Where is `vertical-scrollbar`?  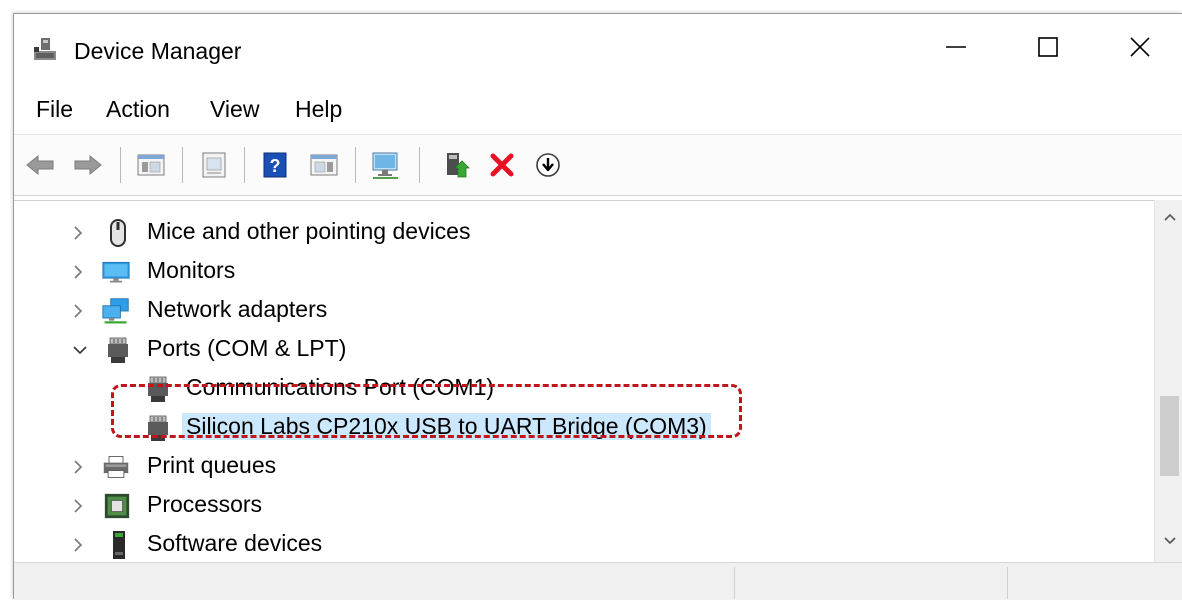
vertical-scrollbar is located at coordinates (1168, 381).